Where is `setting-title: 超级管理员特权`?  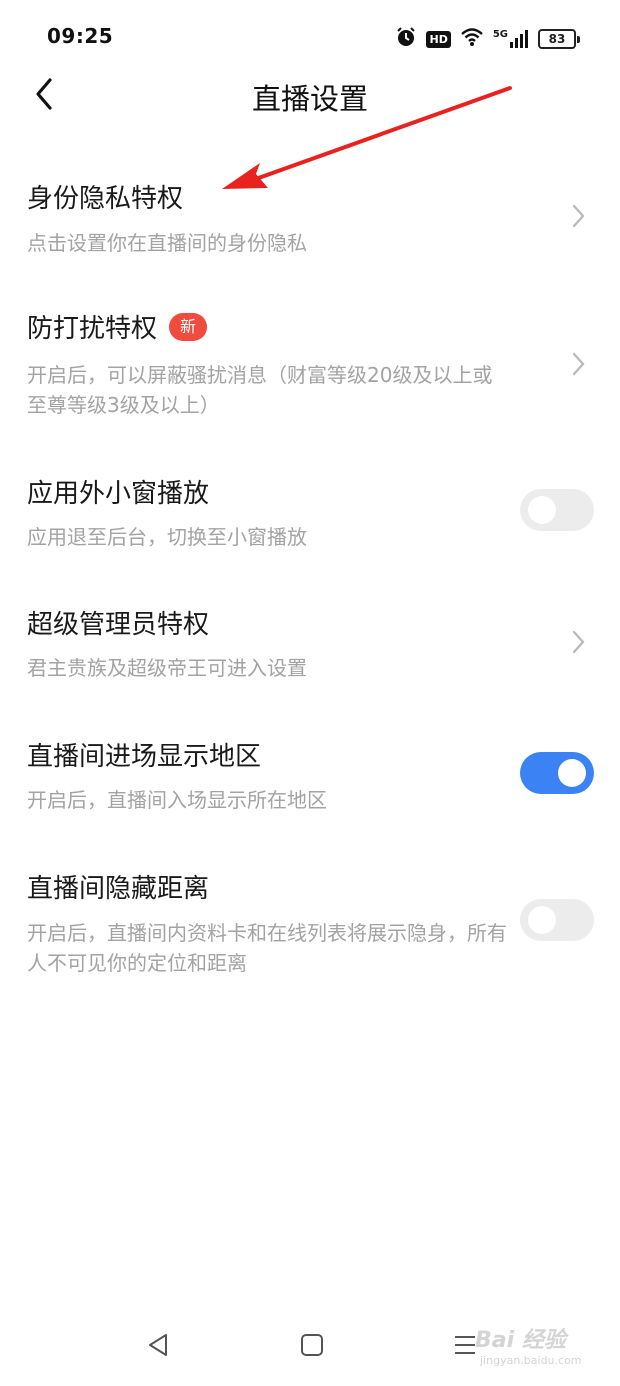 setting-title: 超级管理员特权 is located at coordinates (118, 625).